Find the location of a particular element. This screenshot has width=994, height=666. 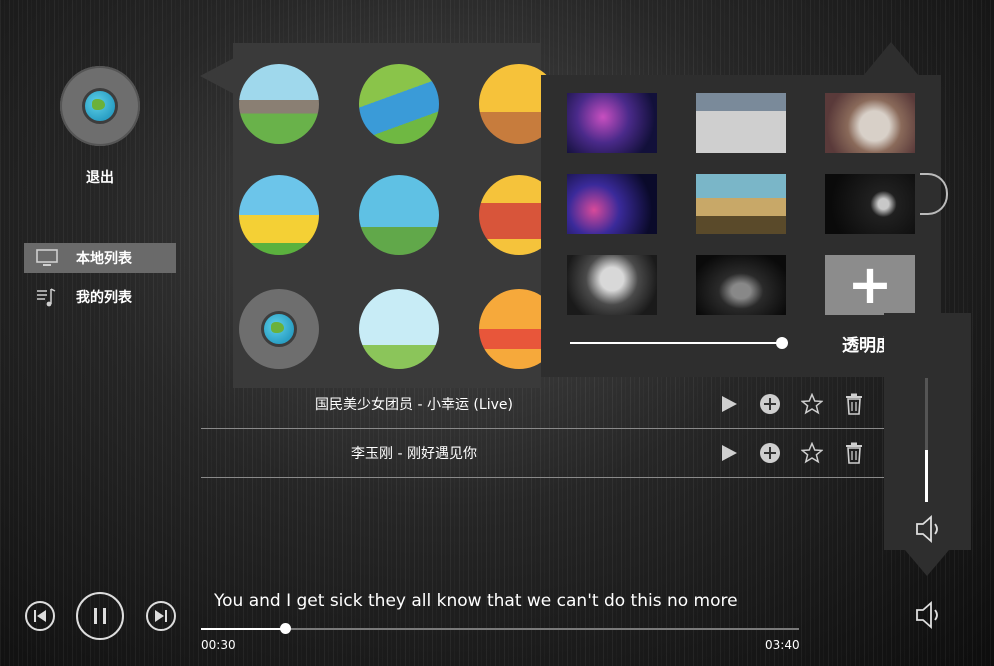

previous-icon is located at coordinates (40, 616).